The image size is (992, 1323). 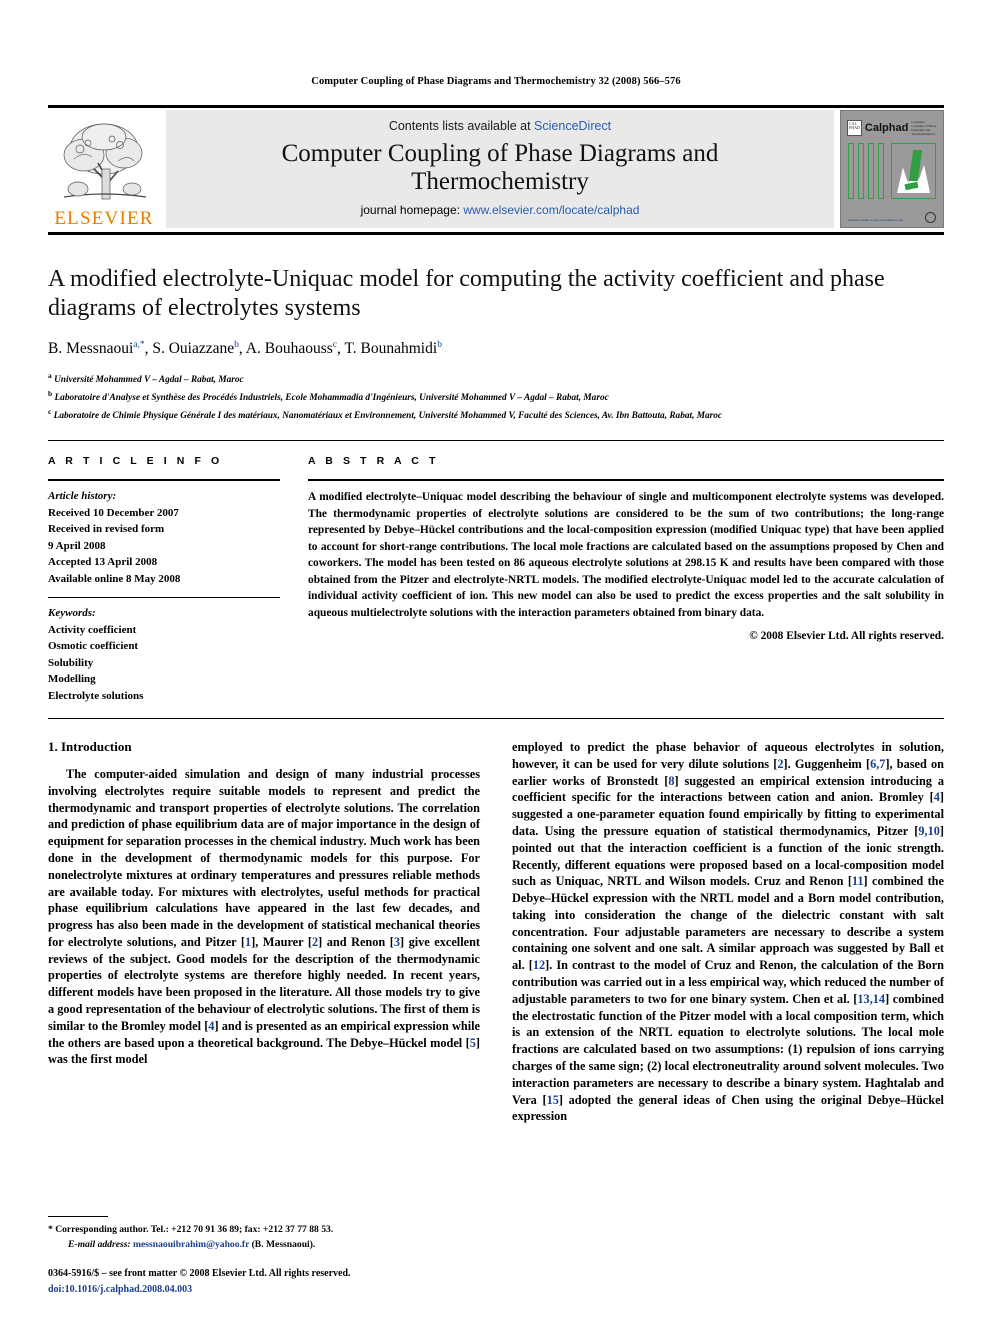 I want to click on keyword-item: Solubility, so click(x=71, y=662).